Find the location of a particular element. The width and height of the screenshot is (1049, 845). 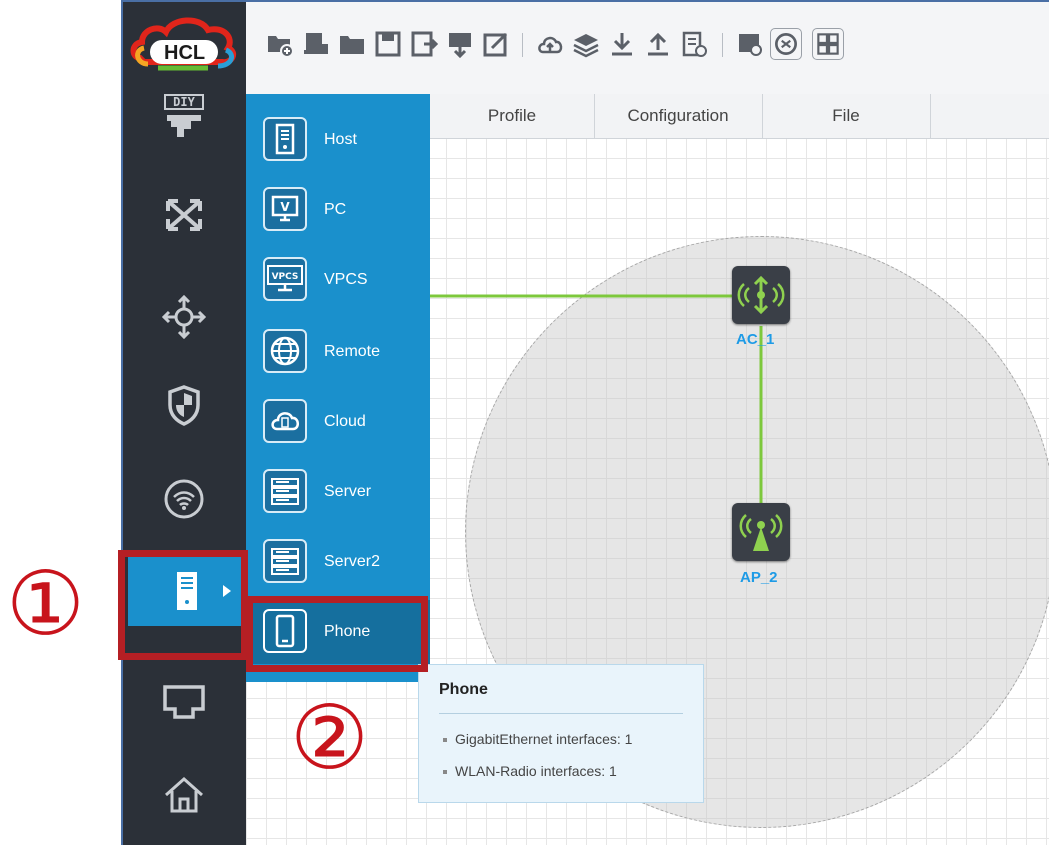

menu-item-server: Server is located at coordinates (338, 492).